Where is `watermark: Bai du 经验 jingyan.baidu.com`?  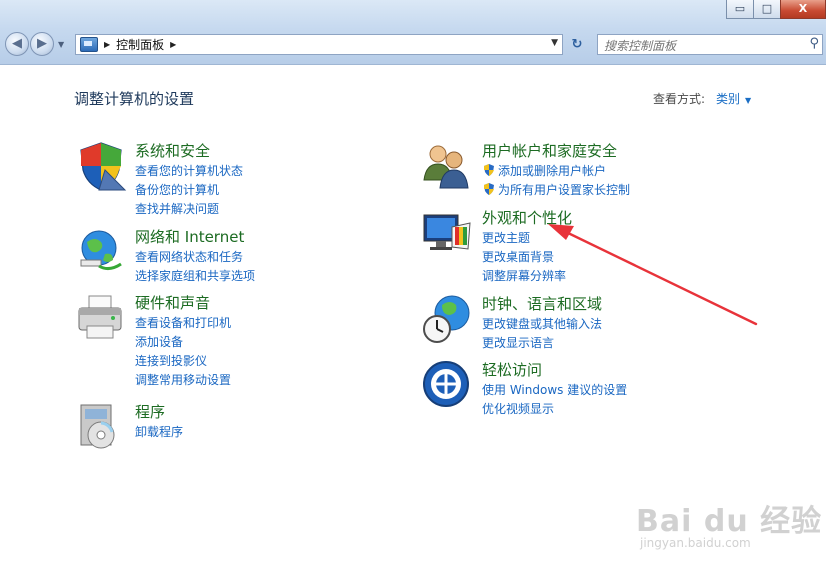 watermark: Bai du 经验 jingyan.baidu.com is located at coordinates (729, 523).